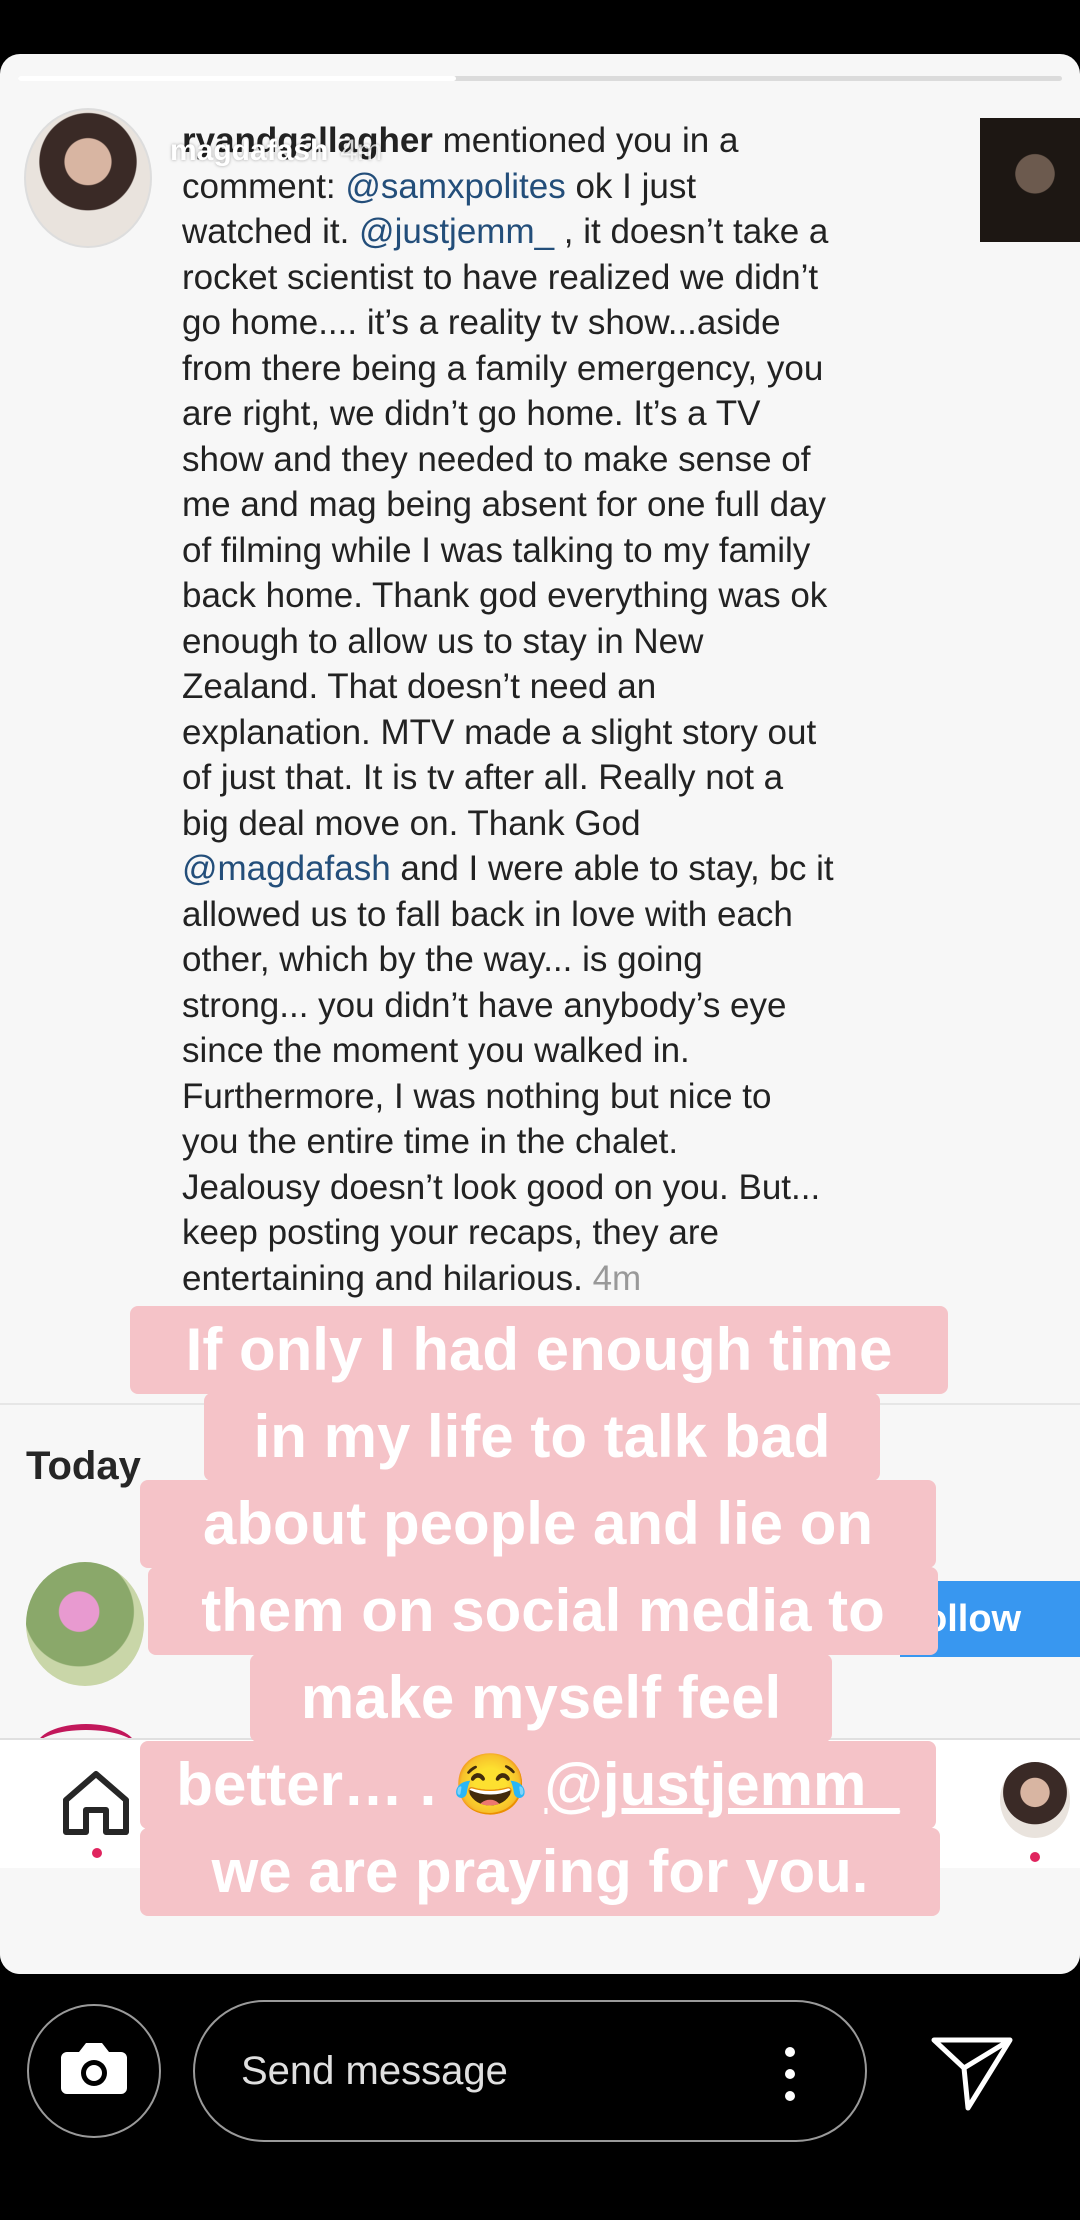 The image size is (1080, 2220). I want to click on comment-line: strong... you didn’t have anybody’s eye, so click(567, 1006).